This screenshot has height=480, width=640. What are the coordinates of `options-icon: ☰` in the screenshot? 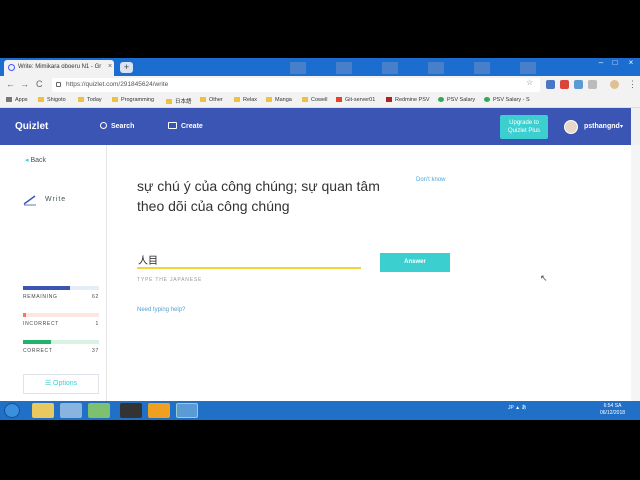 It's located at (48, 383).